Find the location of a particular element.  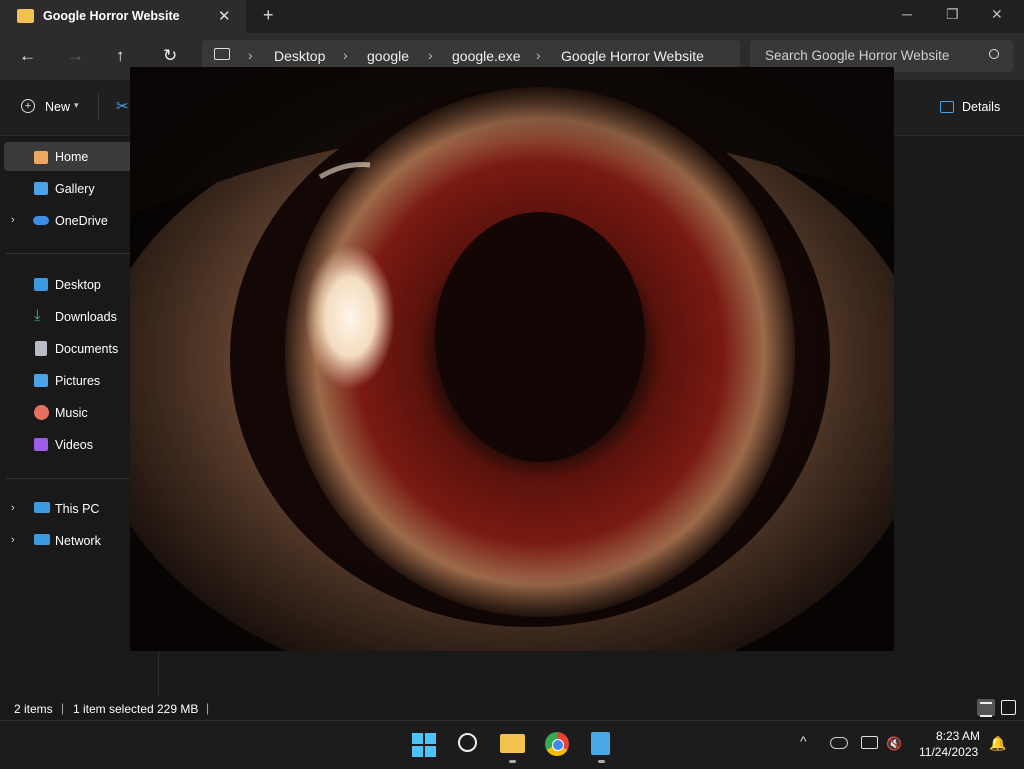

search-placeholder: Search Google Horror Website is located at coordinates (857, 55).